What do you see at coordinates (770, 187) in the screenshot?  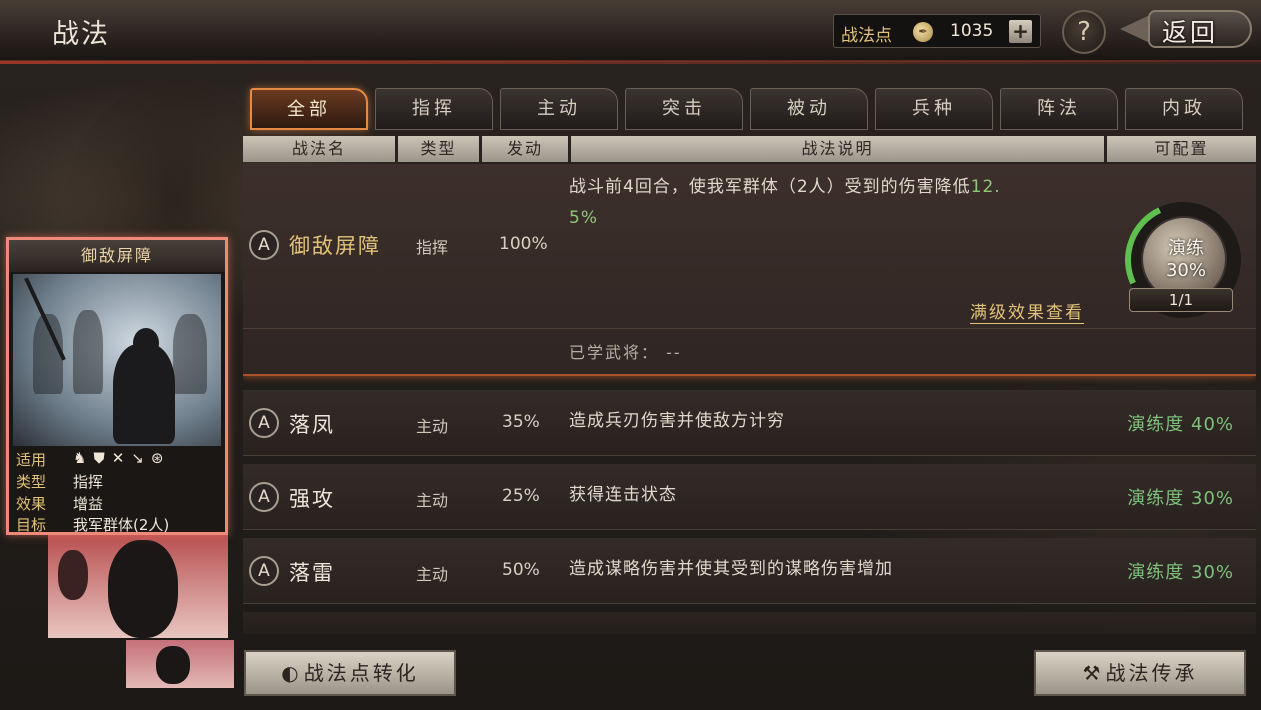 I see `description-text: 战斗前4回合，使我军群体（2人）受到的伤害降低` at bounding box center [770, 187].